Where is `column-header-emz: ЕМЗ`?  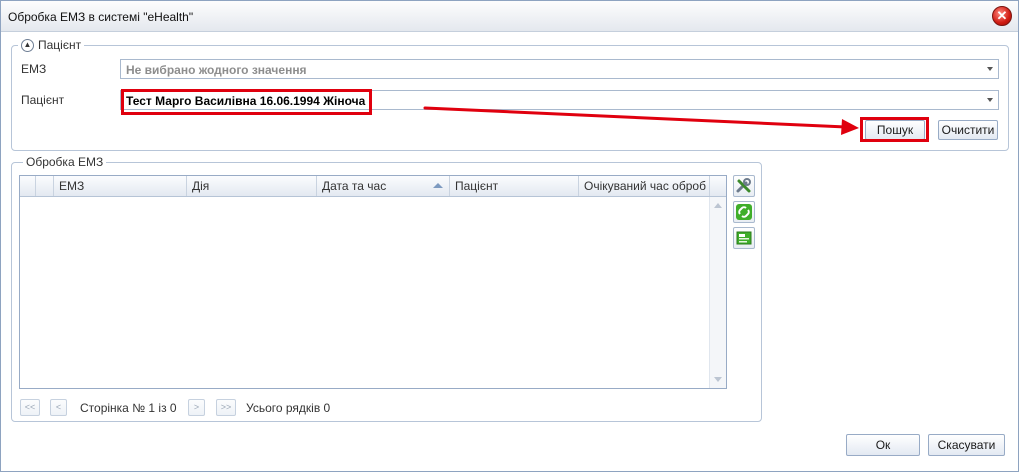
column-header-emz: ЕМЗ is located at coordinates (120, 186).